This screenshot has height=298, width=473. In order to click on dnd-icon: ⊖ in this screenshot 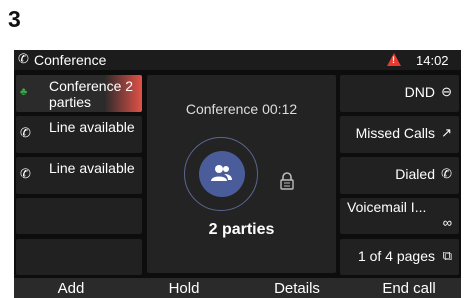, I will do `click(446, 91)`.